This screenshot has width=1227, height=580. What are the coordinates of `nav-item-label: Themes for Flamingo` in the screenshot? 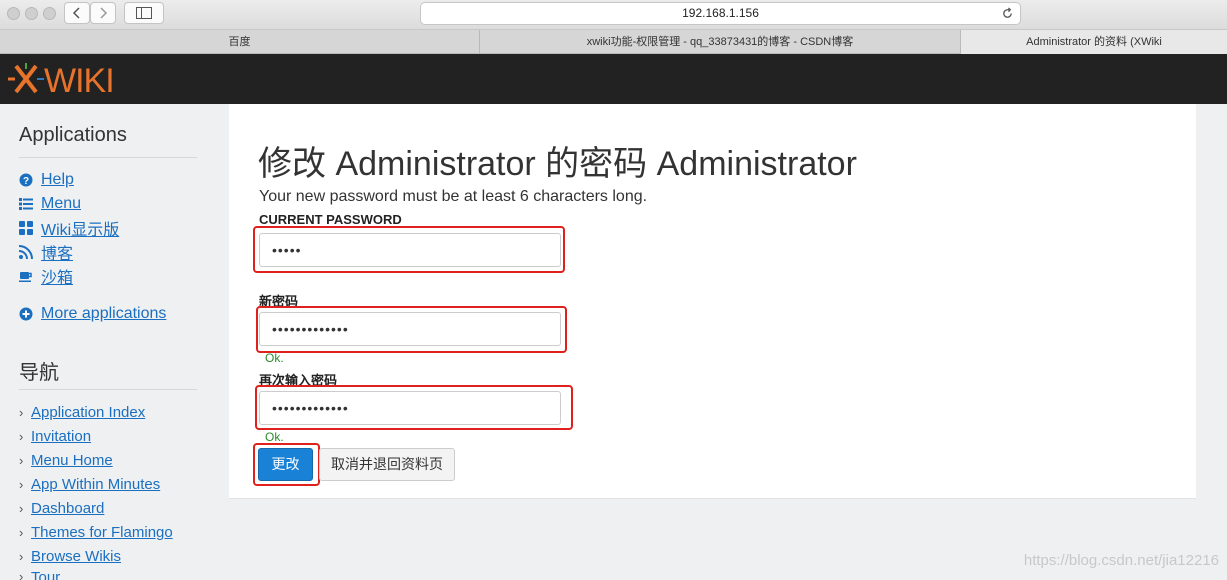 It's located at (102, 532).